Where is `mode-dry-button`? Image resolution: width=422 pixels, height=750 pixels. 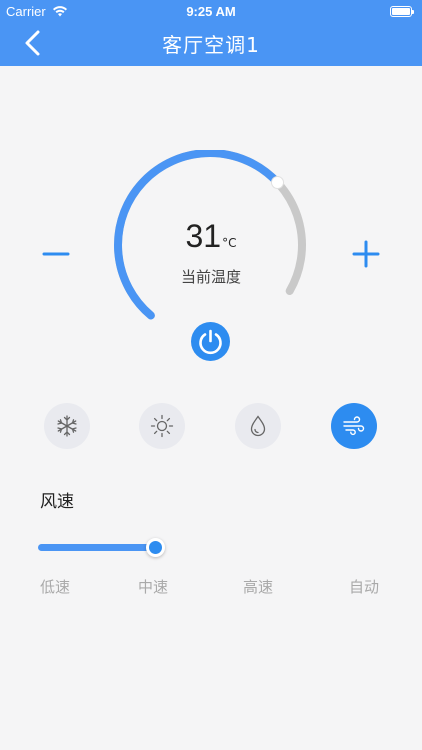 mode-dry-button is located at coordinates (258, 426).